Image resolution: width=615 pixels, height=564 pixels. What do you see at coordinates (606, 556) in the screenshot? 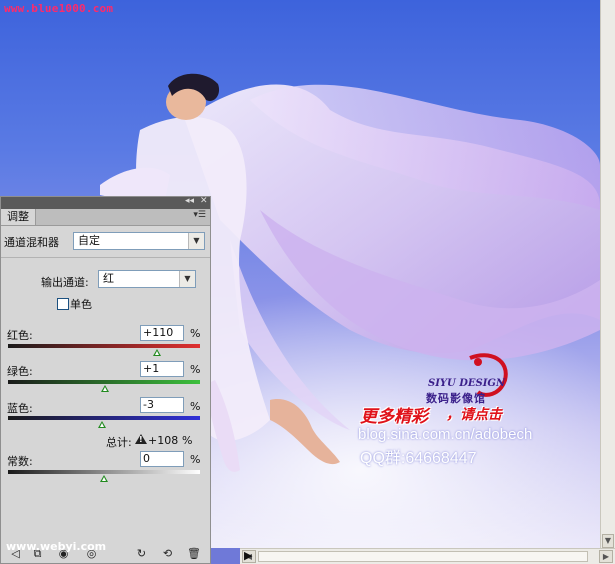
I see `scroll-right-icon: ▶` at bounding box center [606, 556].